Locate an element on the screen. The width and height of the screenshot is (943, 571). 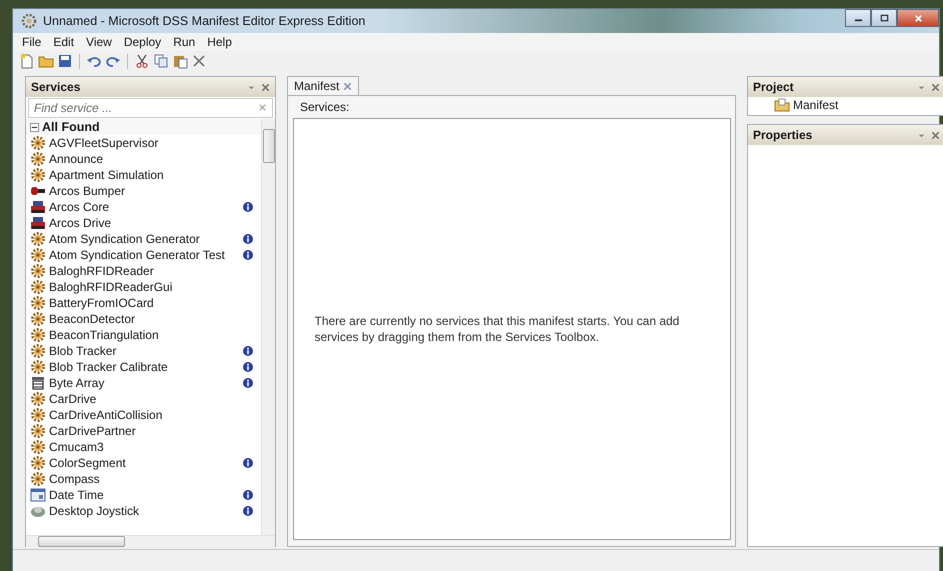
menu-item: Run is located at coordinates (184, 42).